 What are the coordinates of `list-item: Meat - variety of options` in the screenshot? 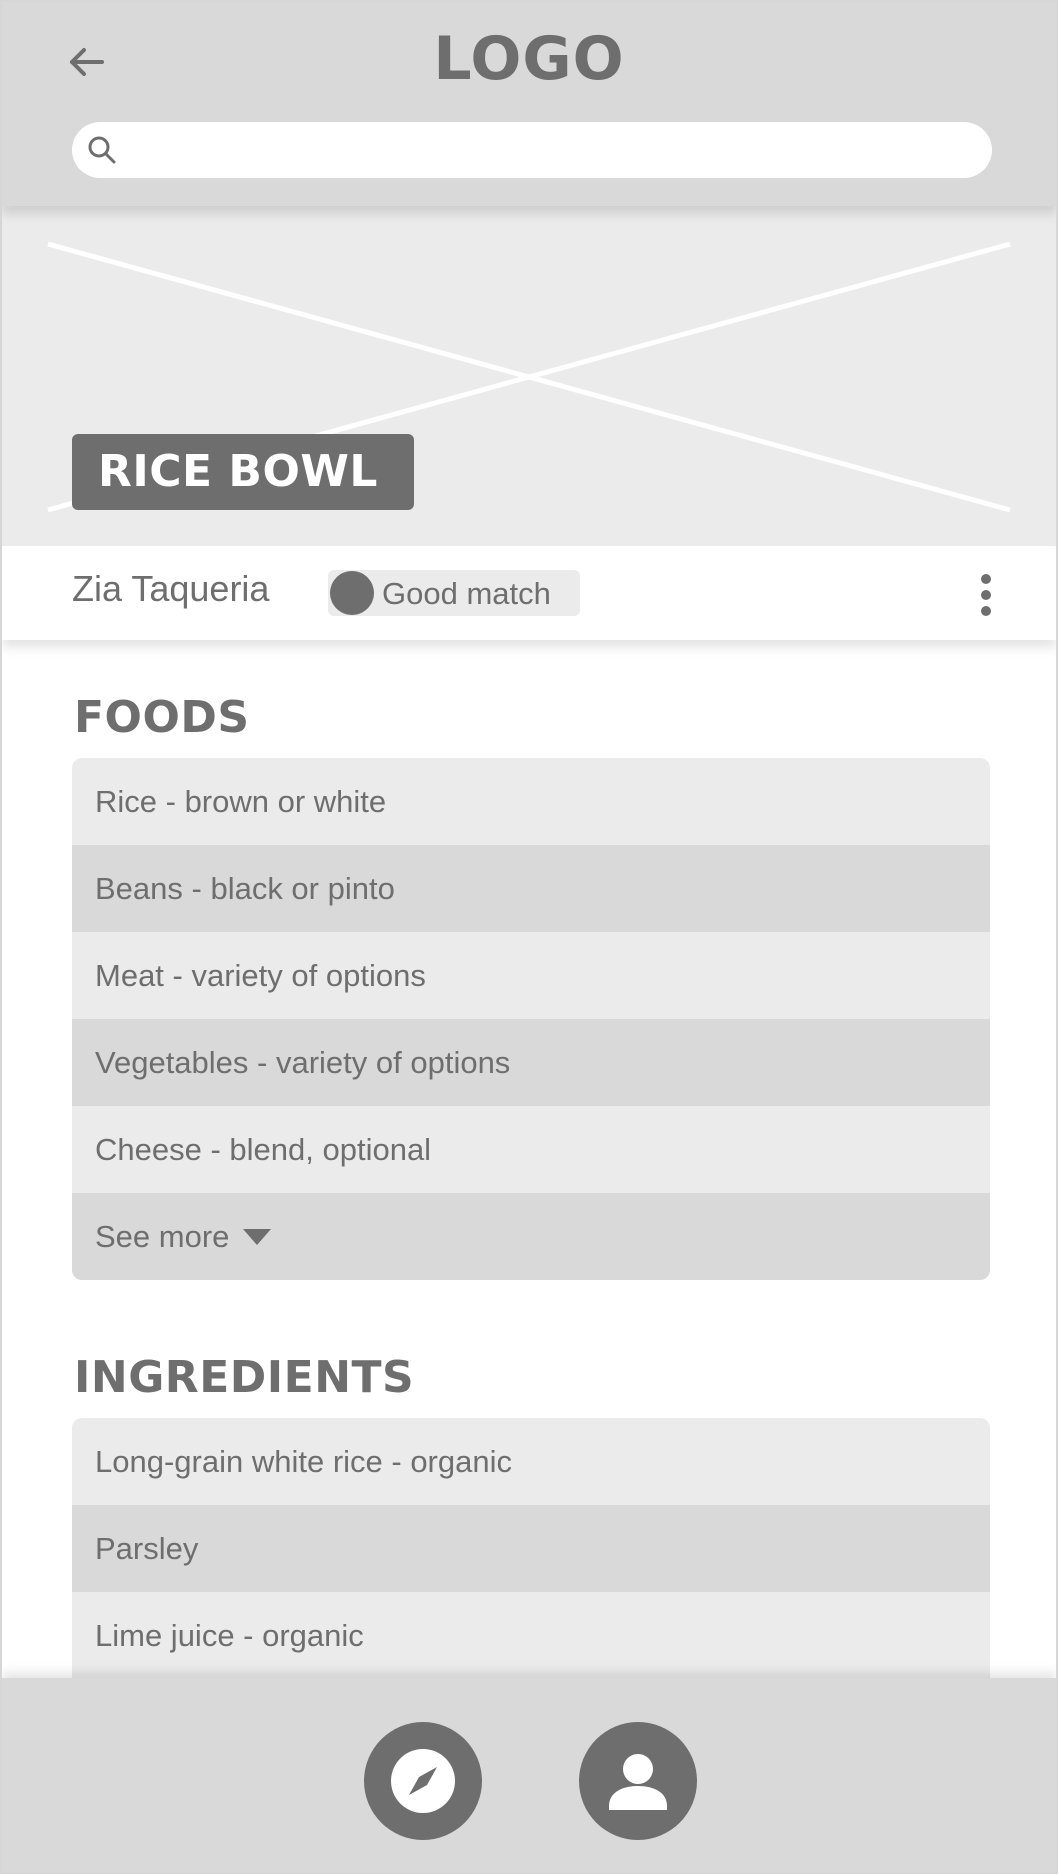 It's located at (531, 975).